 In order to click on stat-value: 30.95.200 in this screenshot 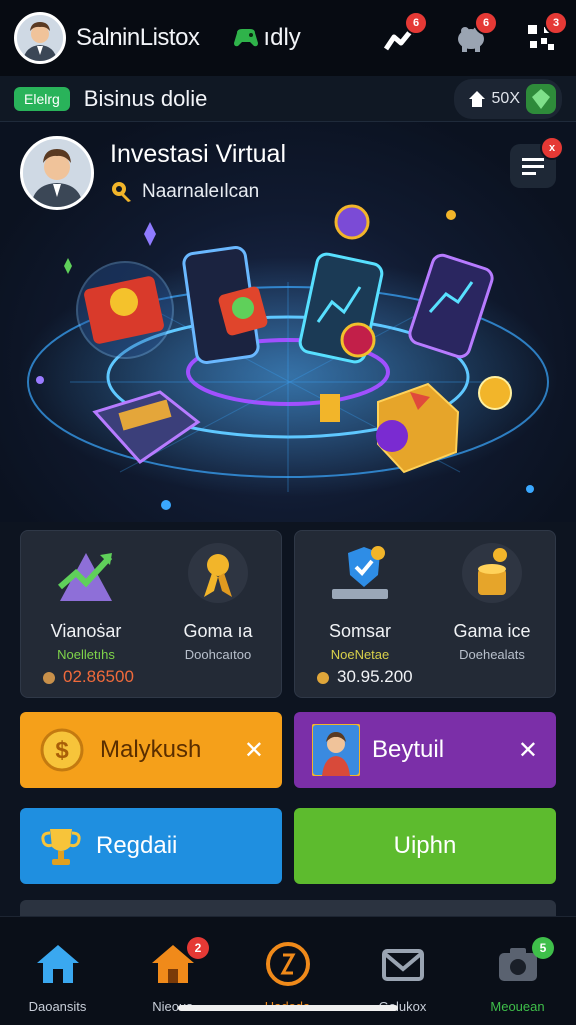, I will do `click(375, 676)`.